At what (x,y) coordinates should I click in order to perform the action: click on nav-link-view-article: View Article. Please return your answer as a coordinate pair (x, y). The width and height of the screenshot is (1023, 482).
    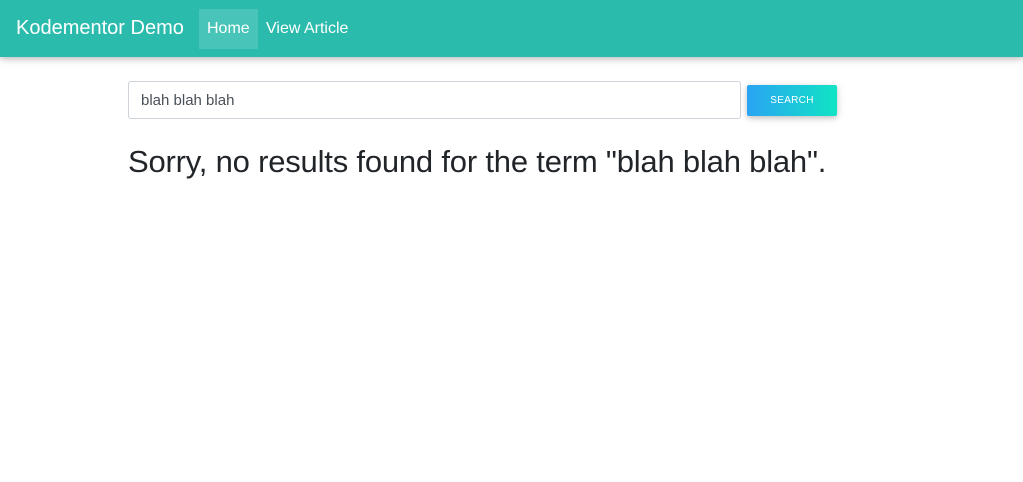
    Looking at the image, I should click on (307, 29).